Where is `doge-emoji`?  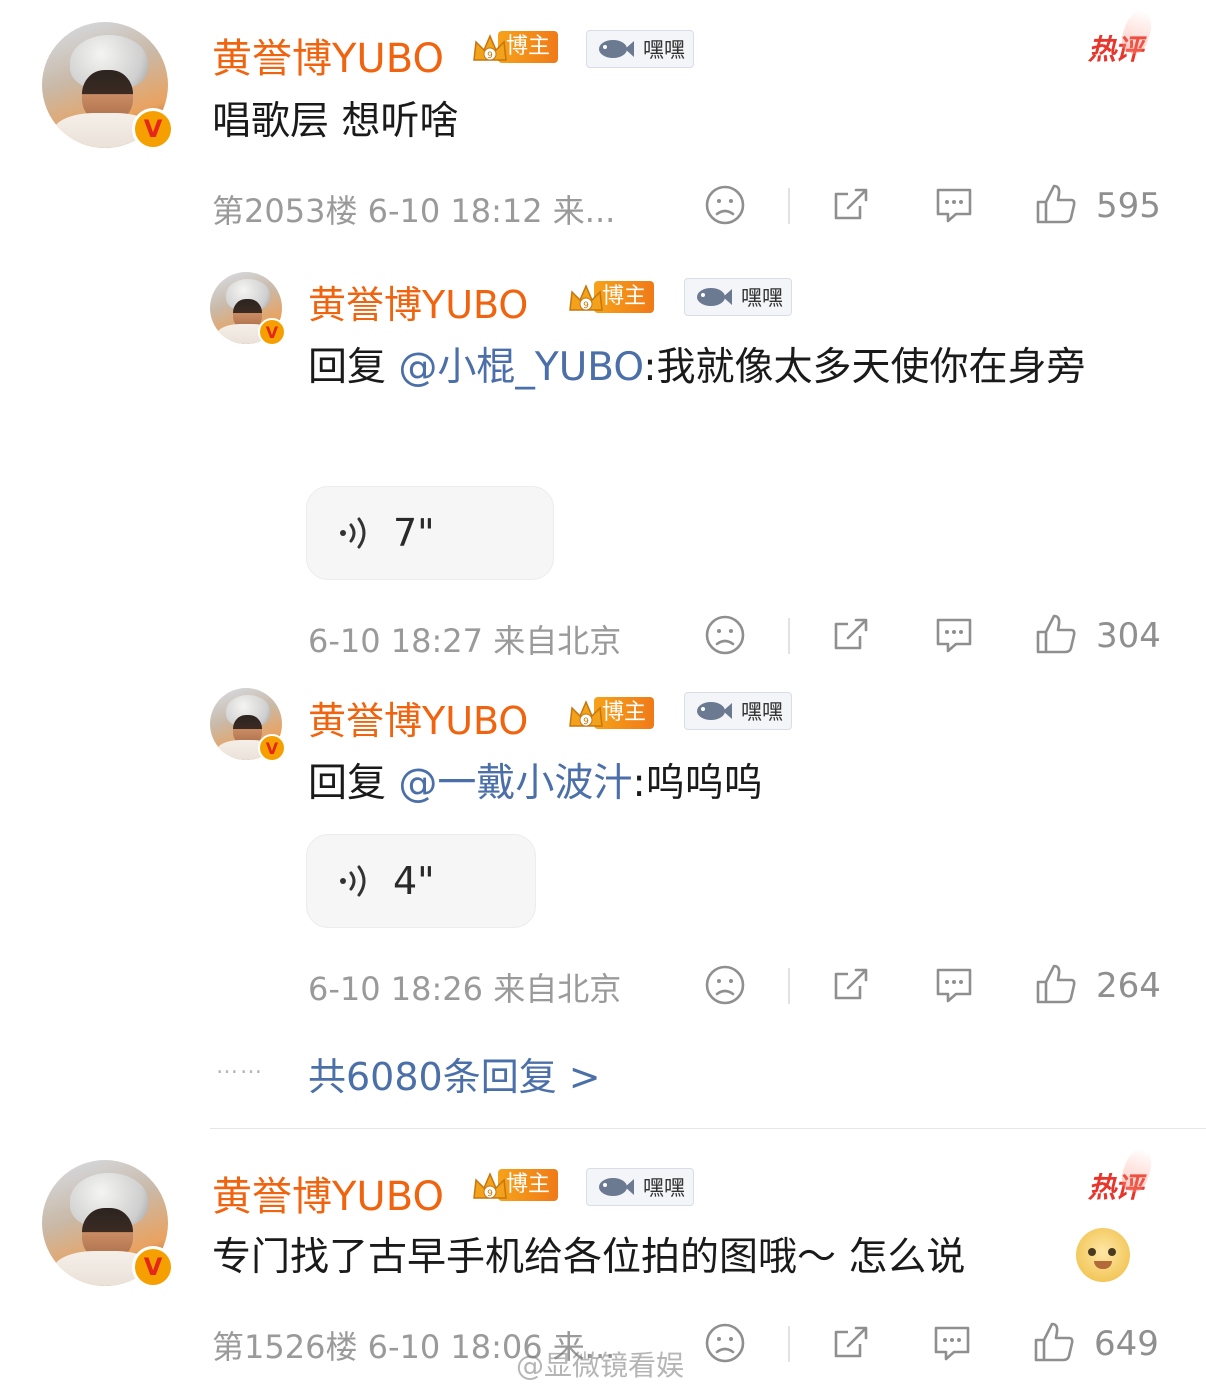 doge-emoji is located at coordinates (1103, 1255).